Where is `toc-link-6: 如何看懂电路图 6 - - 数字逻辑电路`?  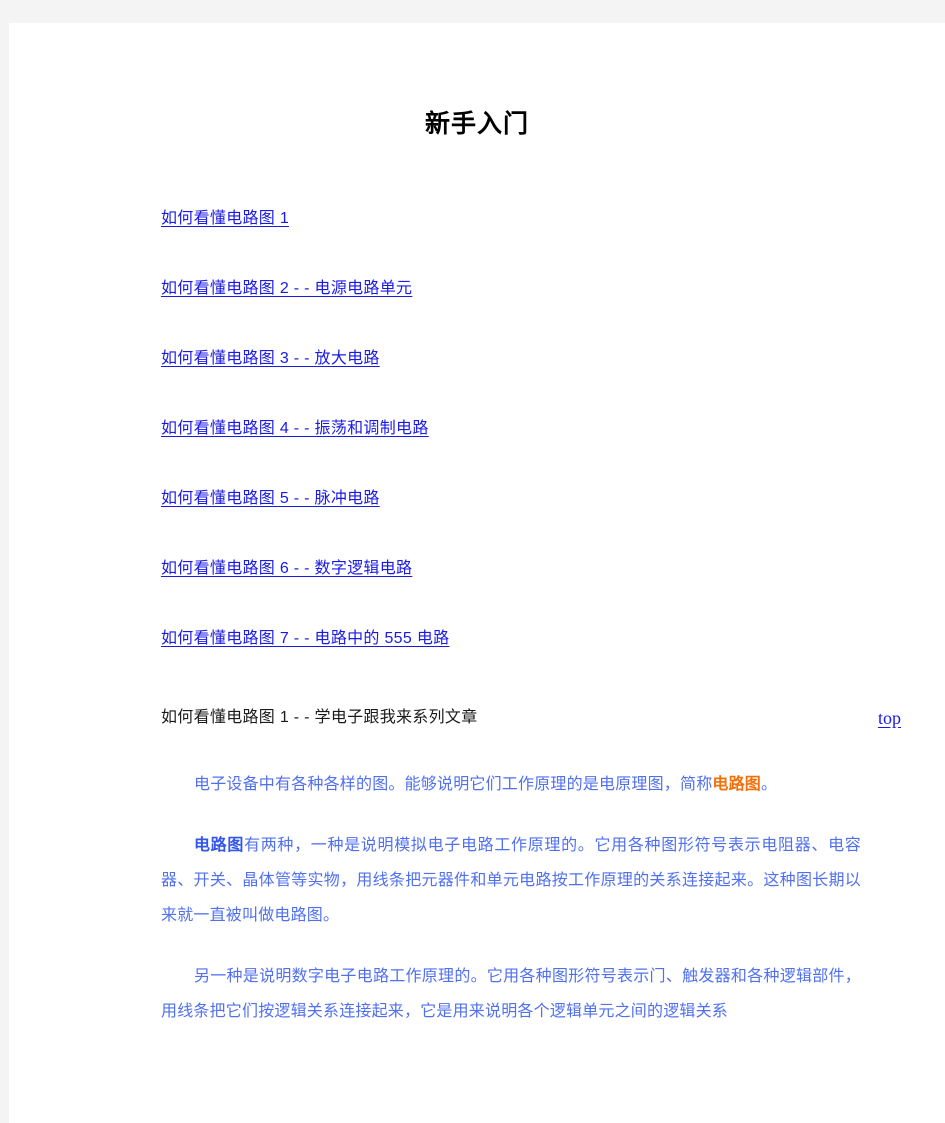
toc-link-6: 如何看懂电路图 6 - - 数字逻辑电路 is located at coordinates (286, 569).